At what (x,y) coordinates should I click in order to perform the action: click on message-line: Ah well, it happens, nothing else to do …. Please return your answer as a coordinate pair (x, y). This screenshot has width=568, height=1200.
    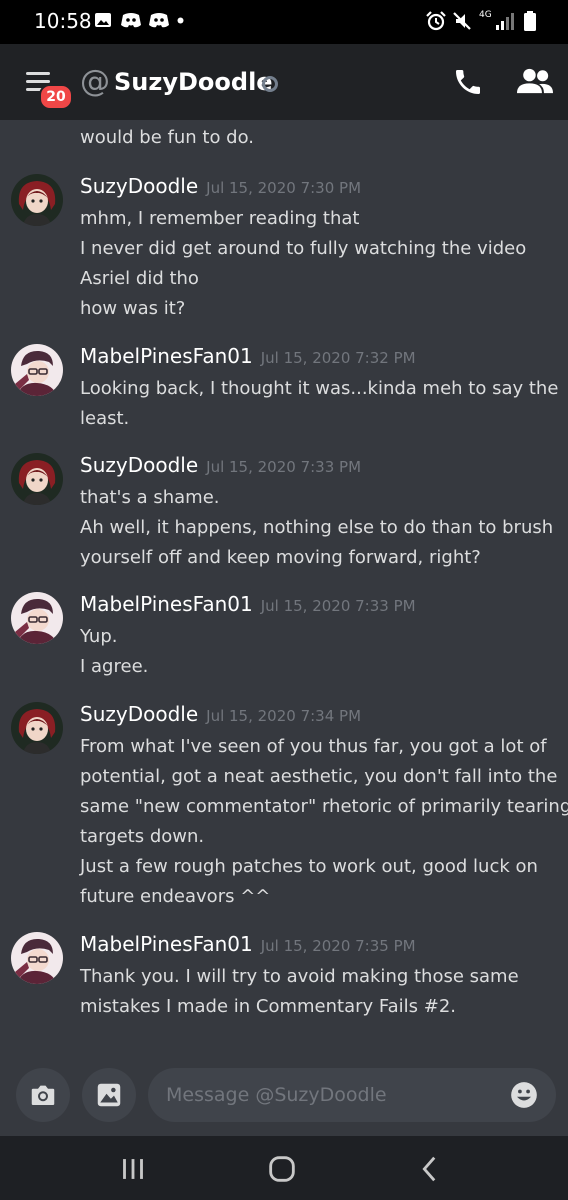
    Looking at the image, I should click on (317, 527).